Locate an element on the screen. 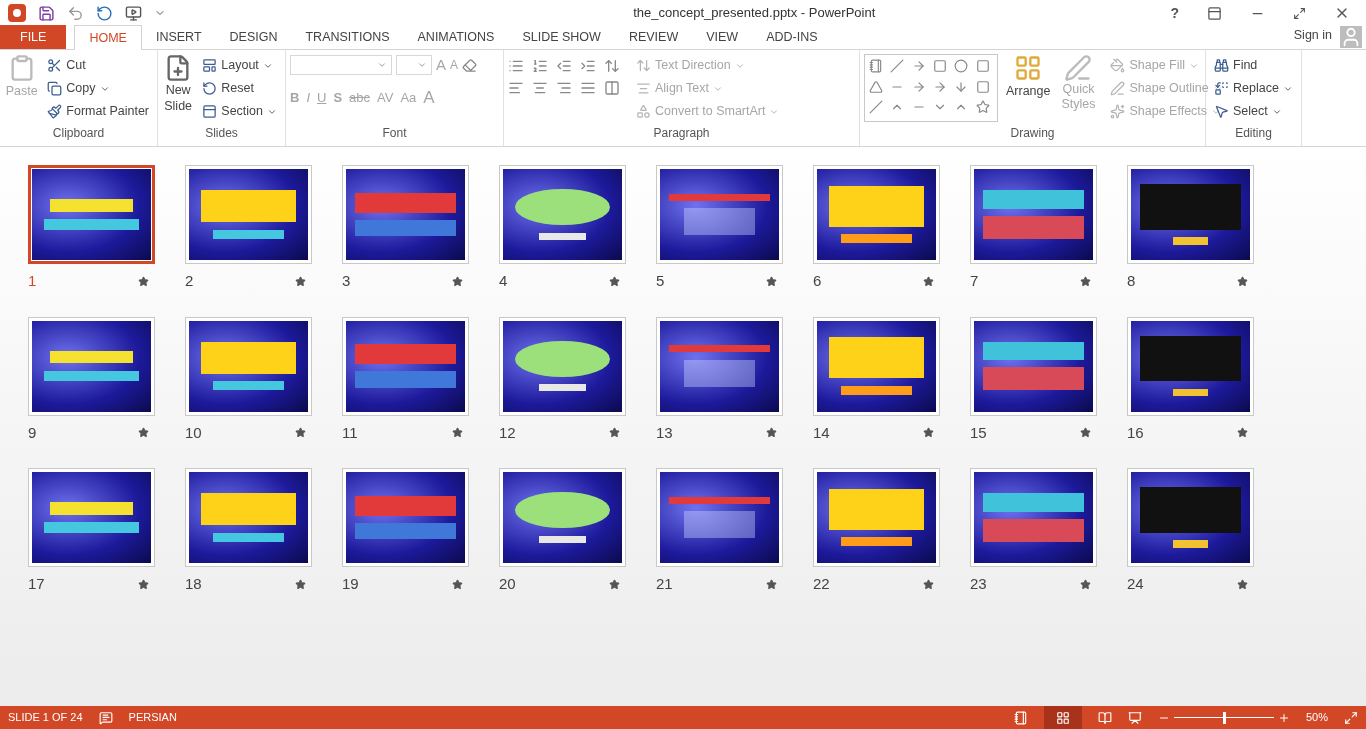 The image size is (1366, 729). slide-sorter-view-button is located at coordinates (1062, 717).